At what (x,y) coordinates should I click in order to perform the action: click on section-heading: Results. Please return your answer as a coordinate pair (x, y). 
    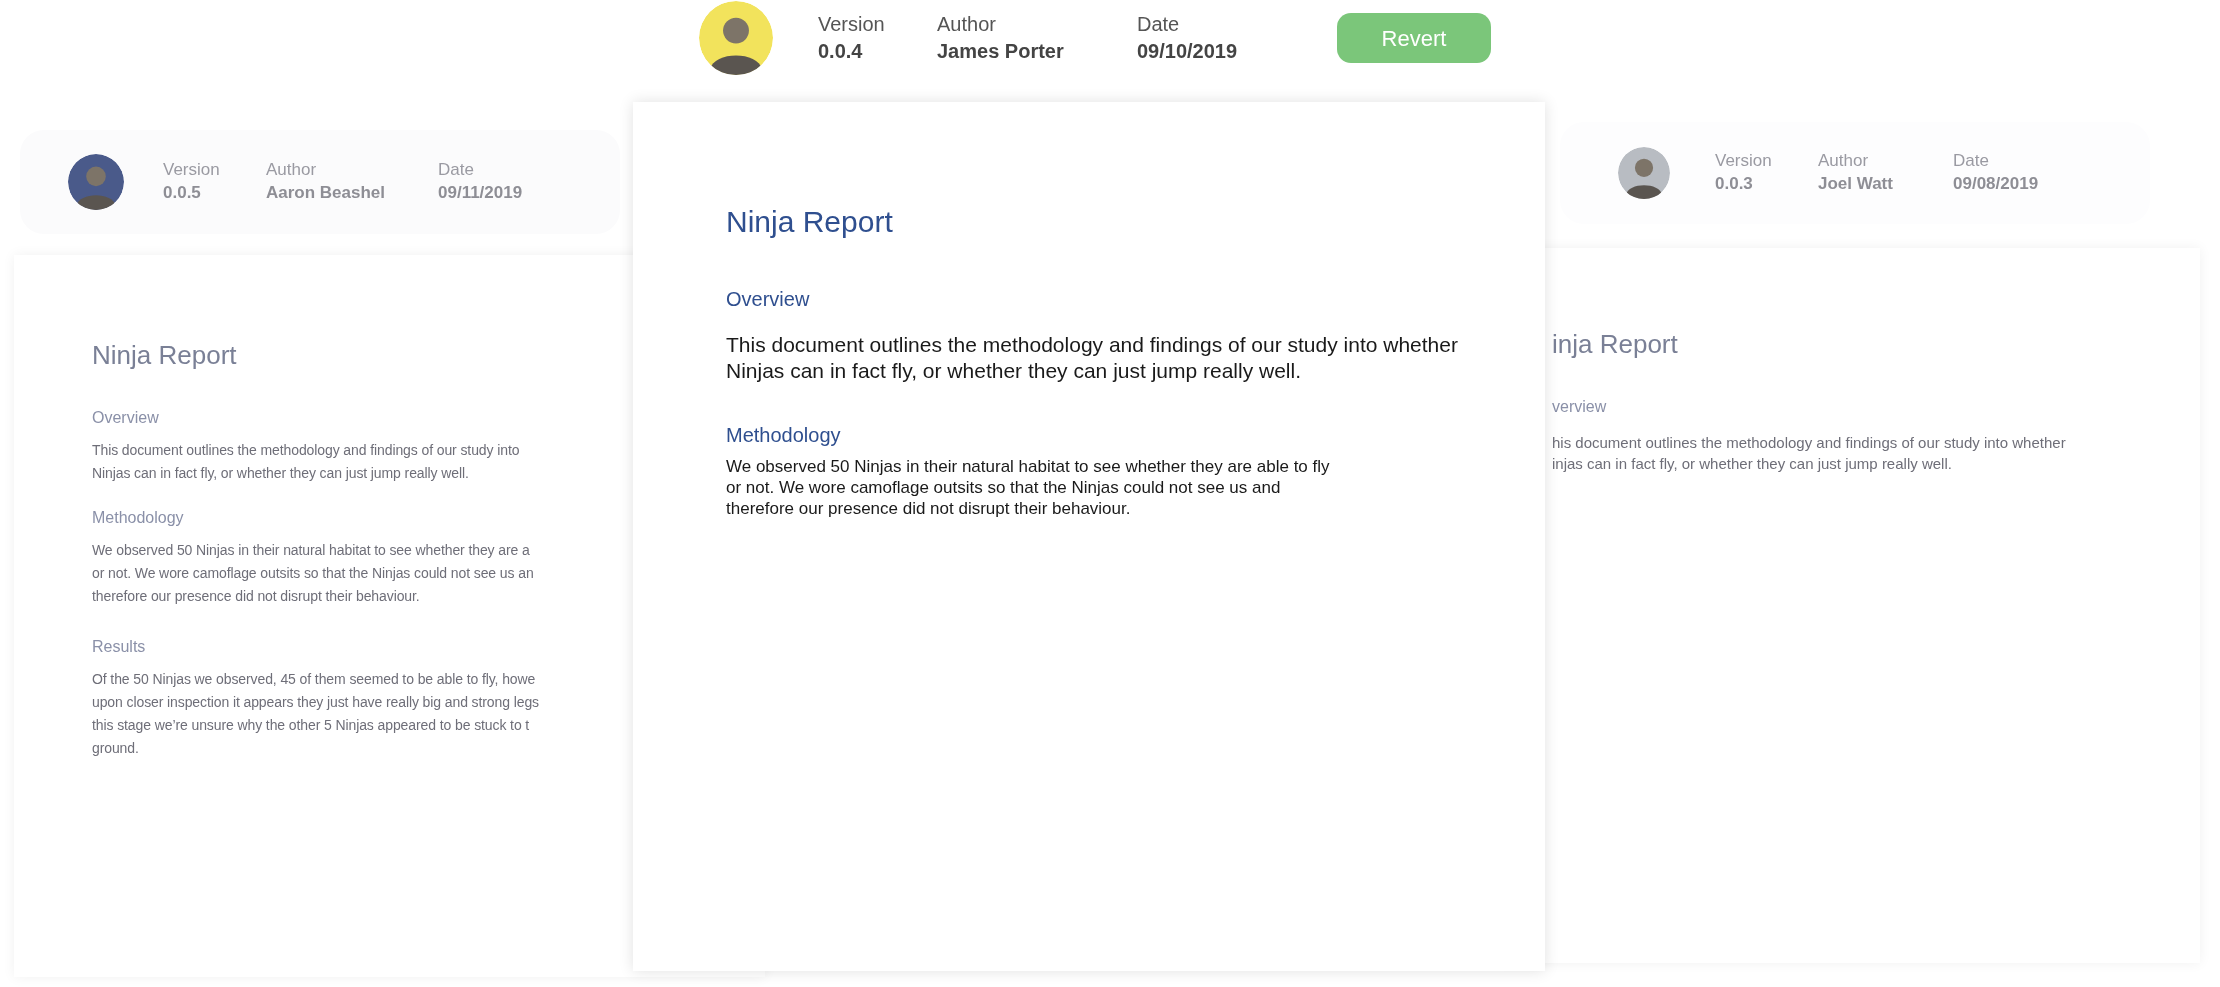
    Looking at the image, I should click on (119, 647).